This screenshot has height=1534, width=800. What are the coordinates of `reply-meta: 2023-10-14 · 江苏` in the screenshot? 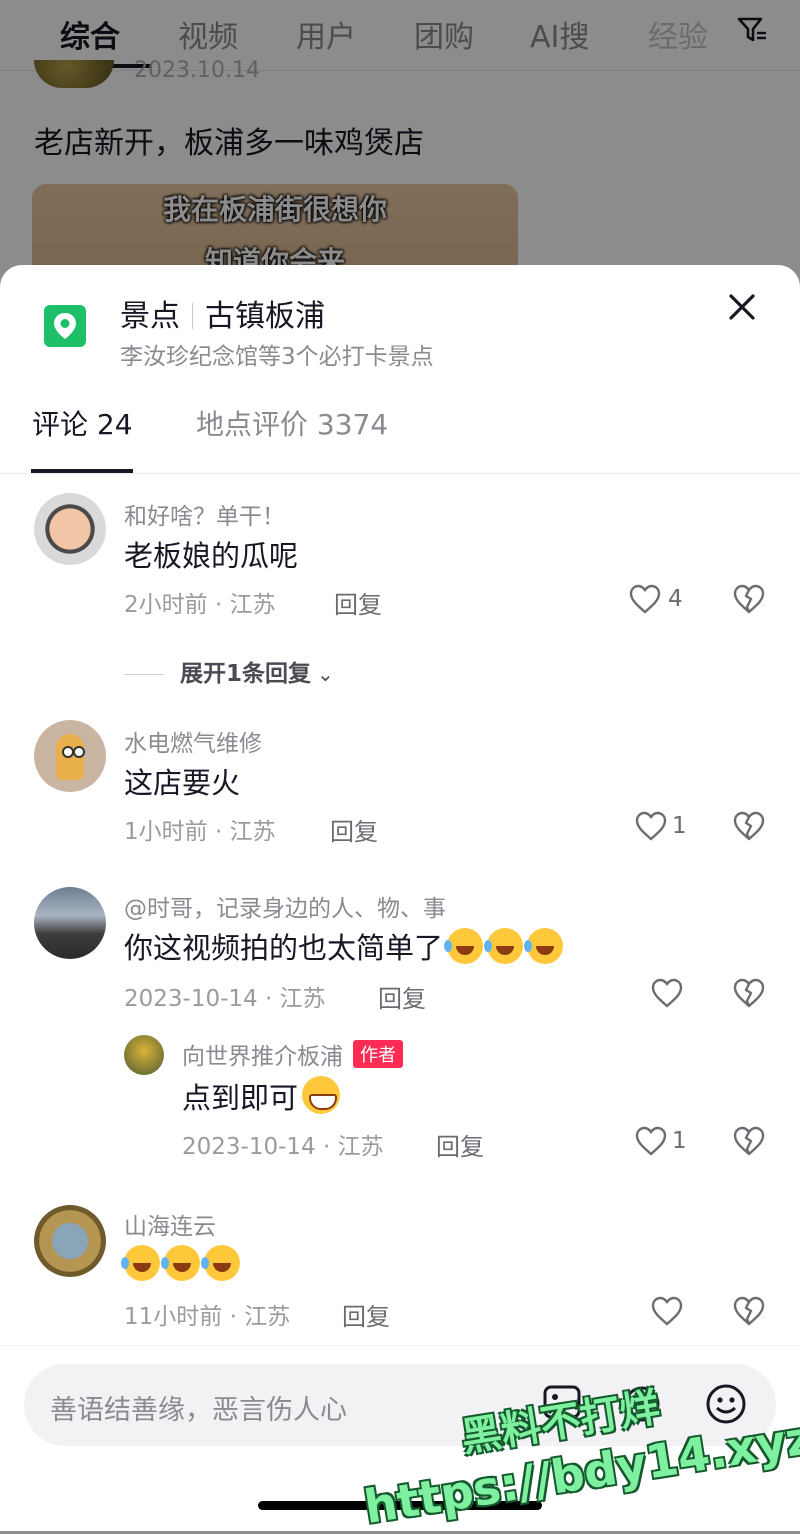 It's located at (283, 1147).